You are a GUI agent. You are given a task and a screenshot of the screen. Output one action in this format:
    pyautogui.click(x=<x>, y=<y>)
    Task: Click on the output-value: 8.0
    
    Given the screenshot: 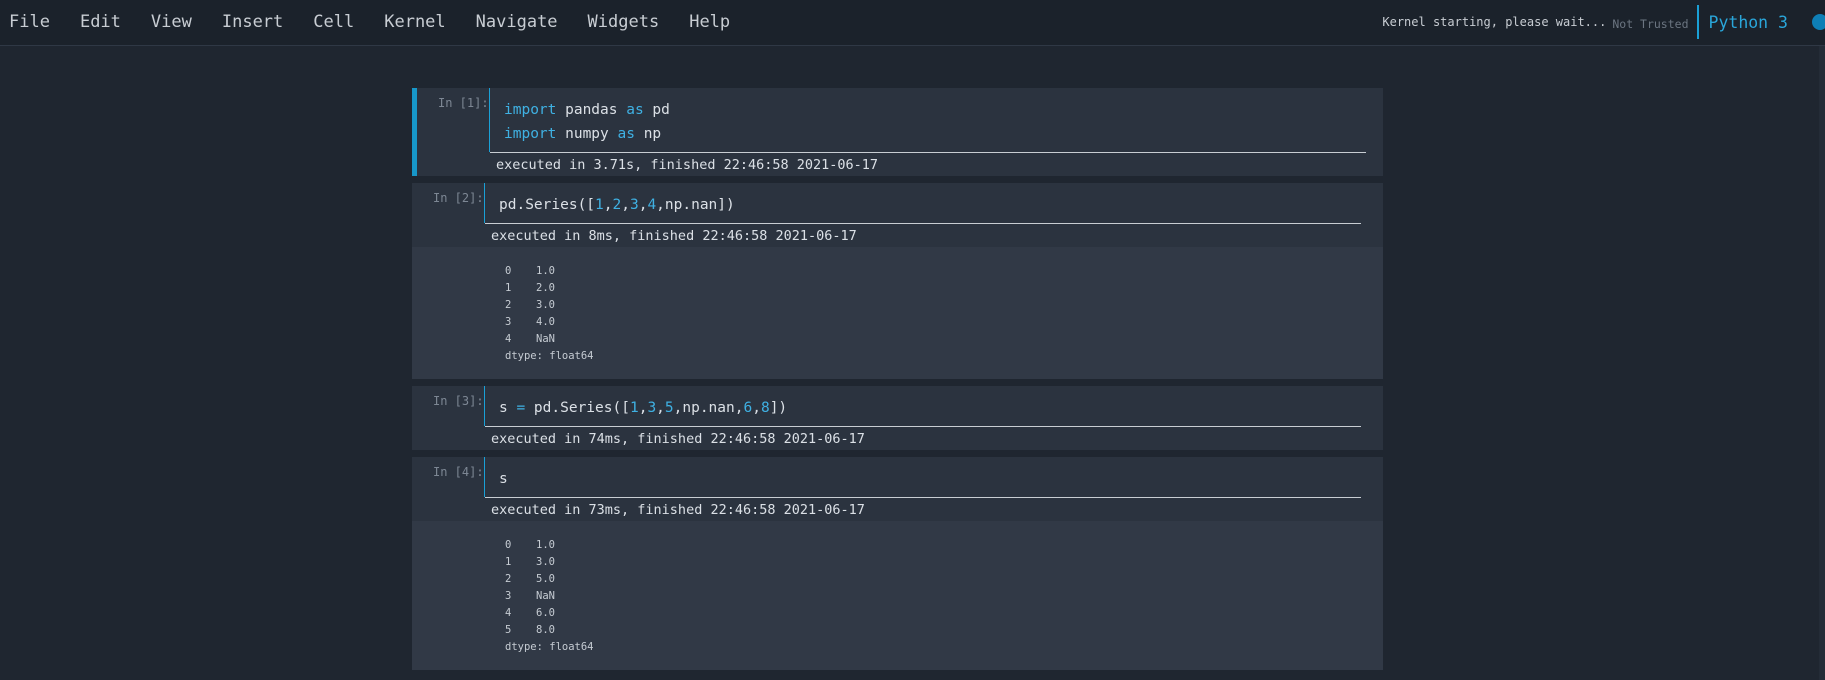 What is the action you would take?
    pyautogui.click(x=545, y=630)
    